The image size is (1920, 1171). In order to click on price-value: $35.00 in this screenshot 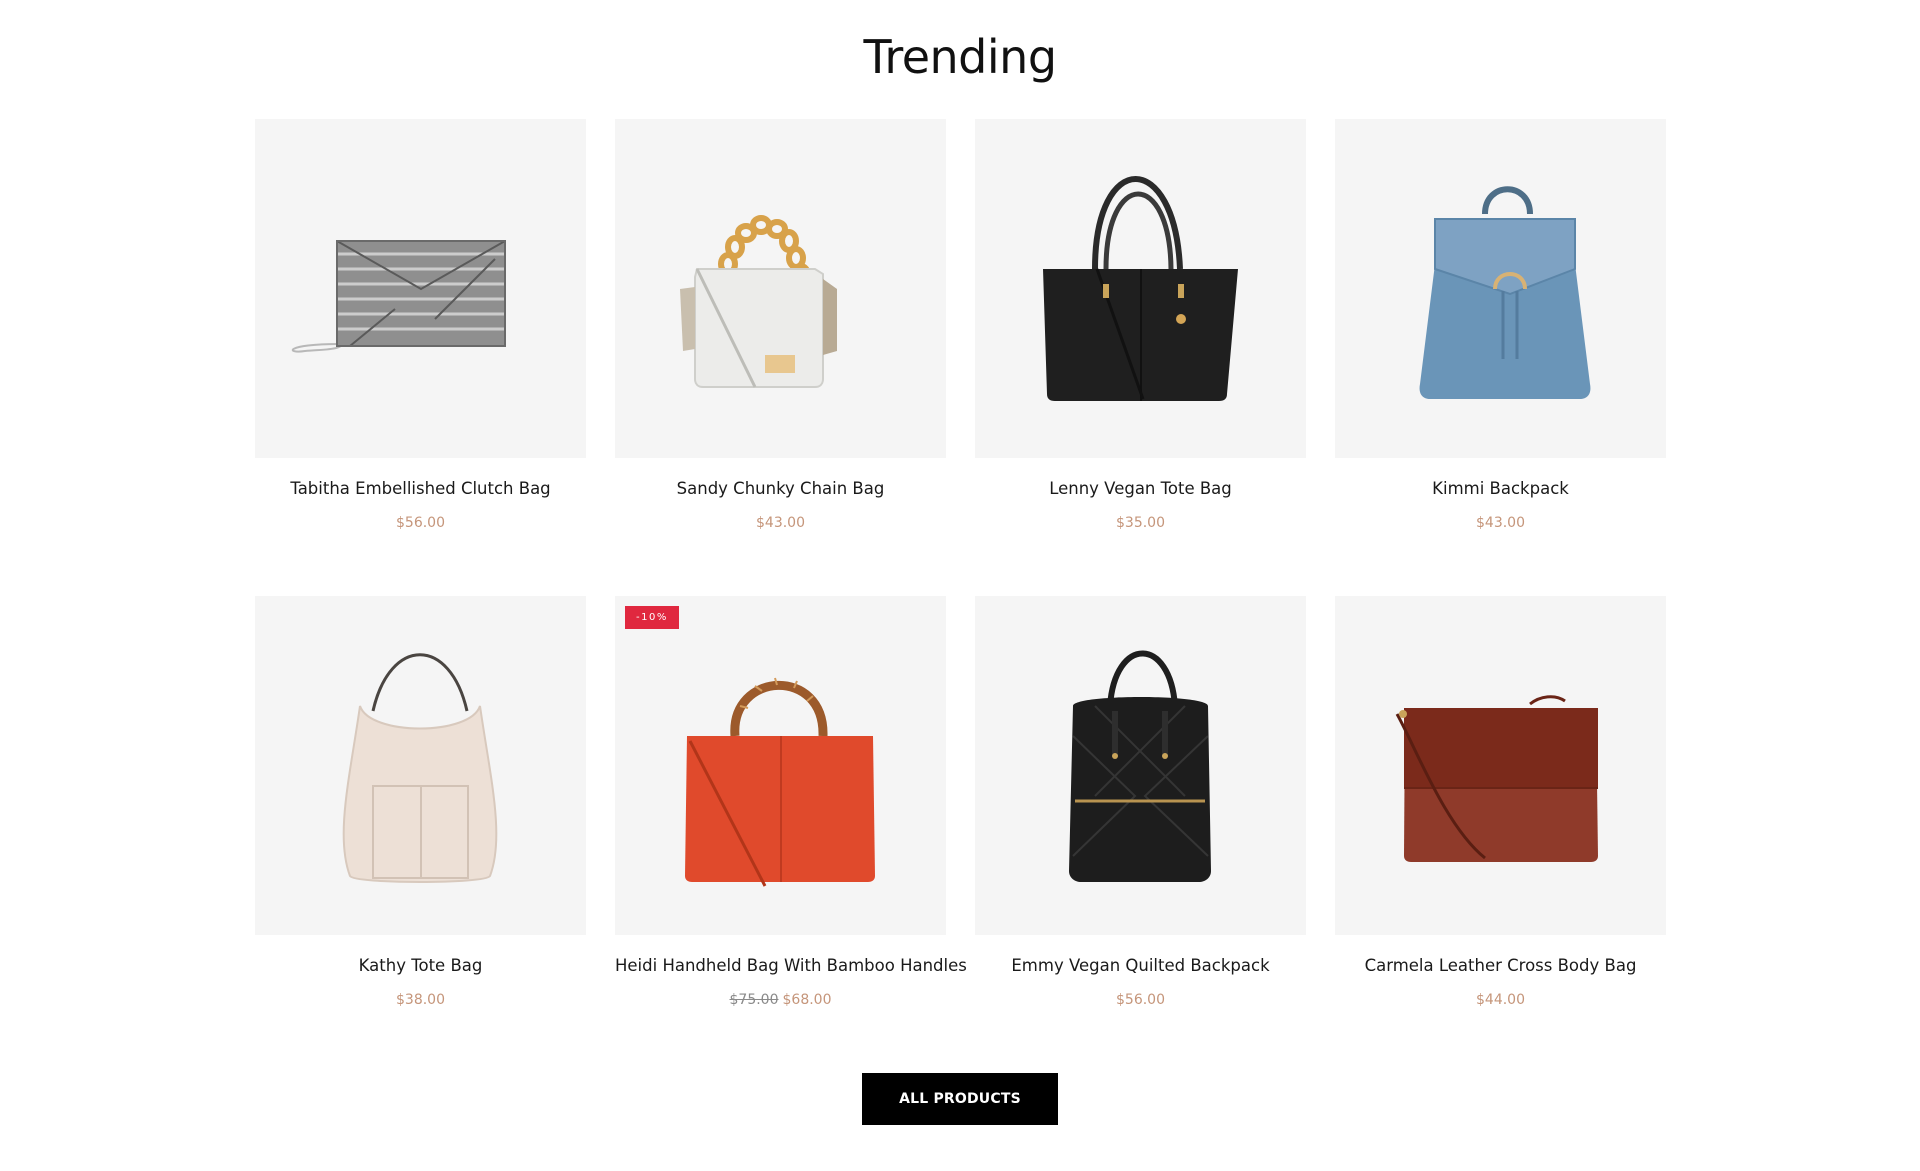, I will do `click(1140, 523)`.